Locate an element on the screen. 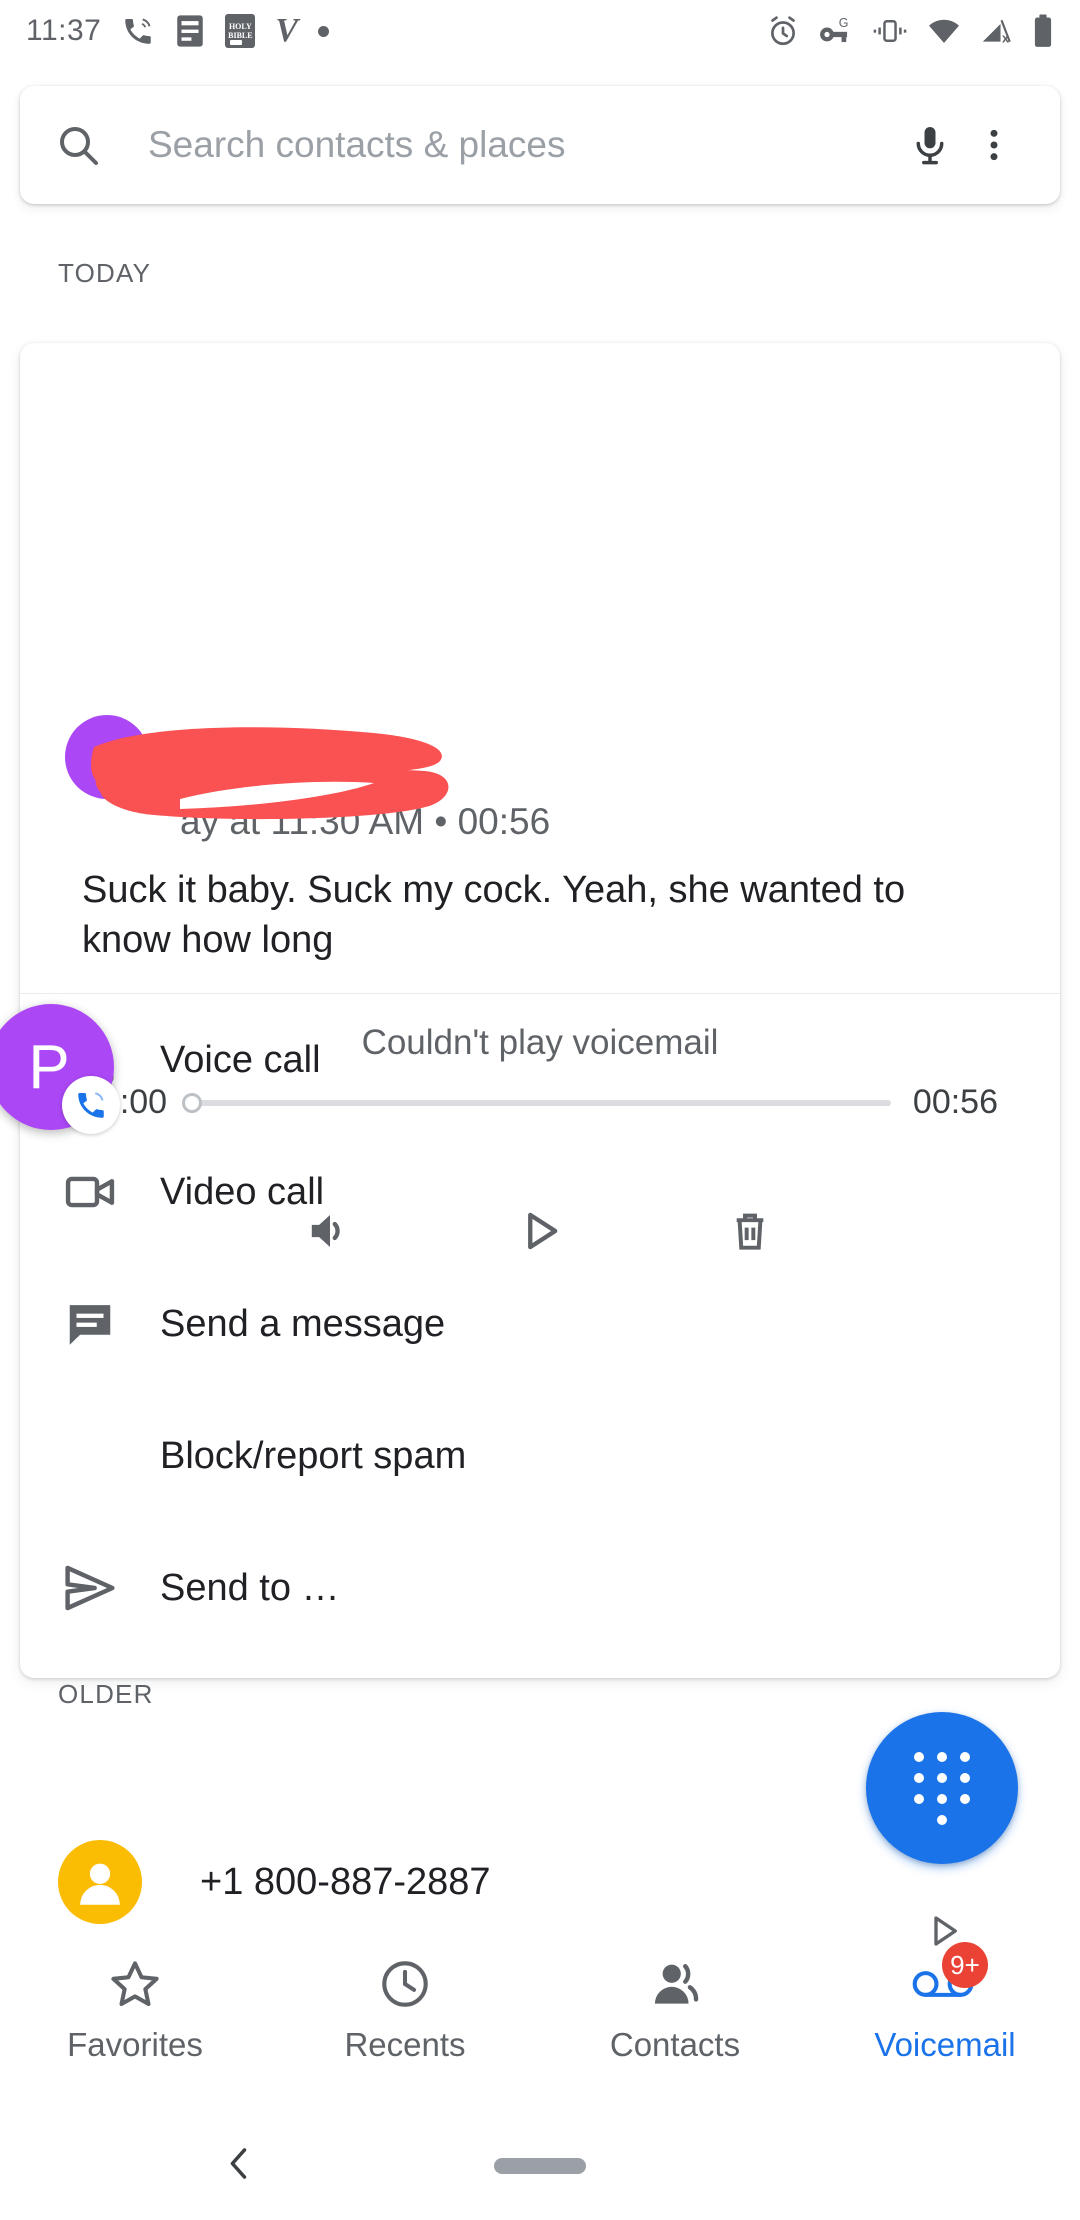 The height and width of the screenshot is (2220, 1080). contact-avatar is located at coordinates (107, 757).